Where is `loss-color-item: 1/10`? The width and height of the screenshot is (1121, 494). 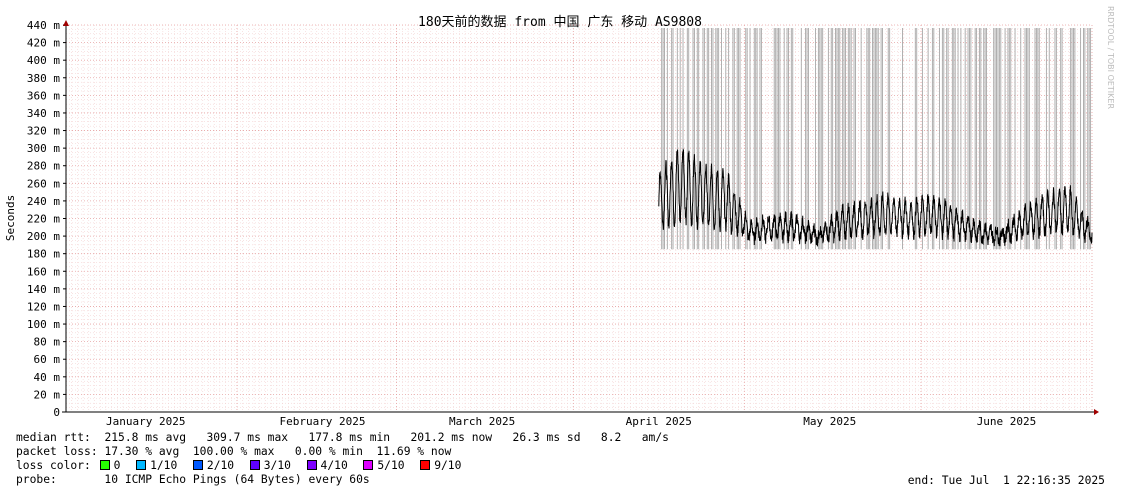 loss-color-item: 1/10 is located at coordinates (155, 465).